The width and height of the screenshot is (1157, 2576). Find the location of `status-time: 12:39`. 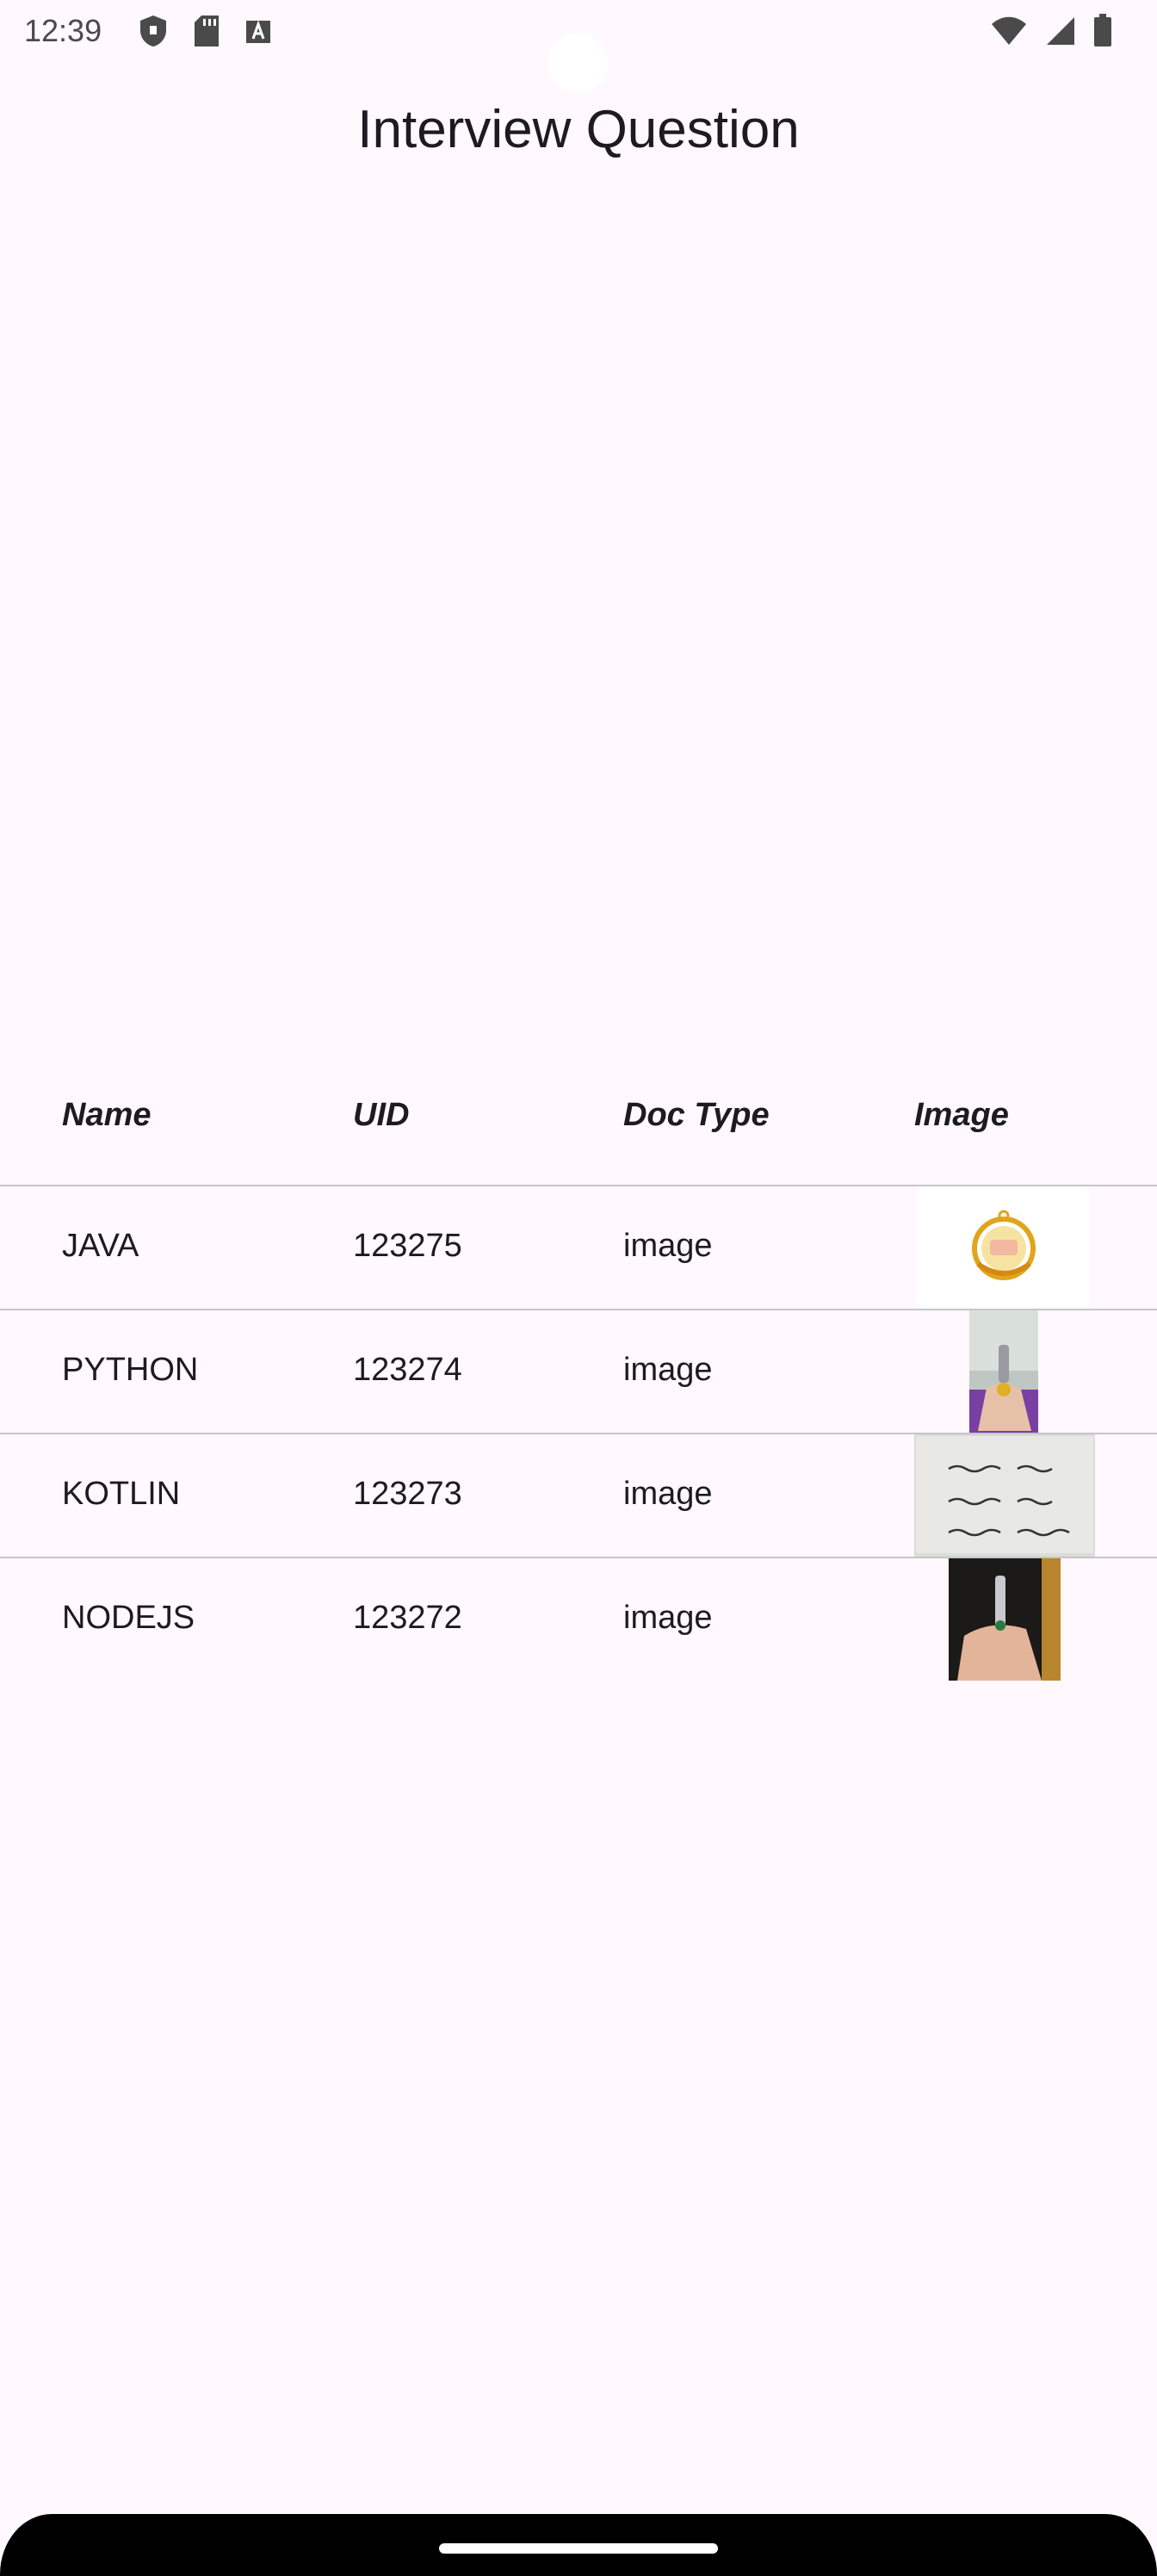

status-time: 12:39 is located at coordinates (63, 30).